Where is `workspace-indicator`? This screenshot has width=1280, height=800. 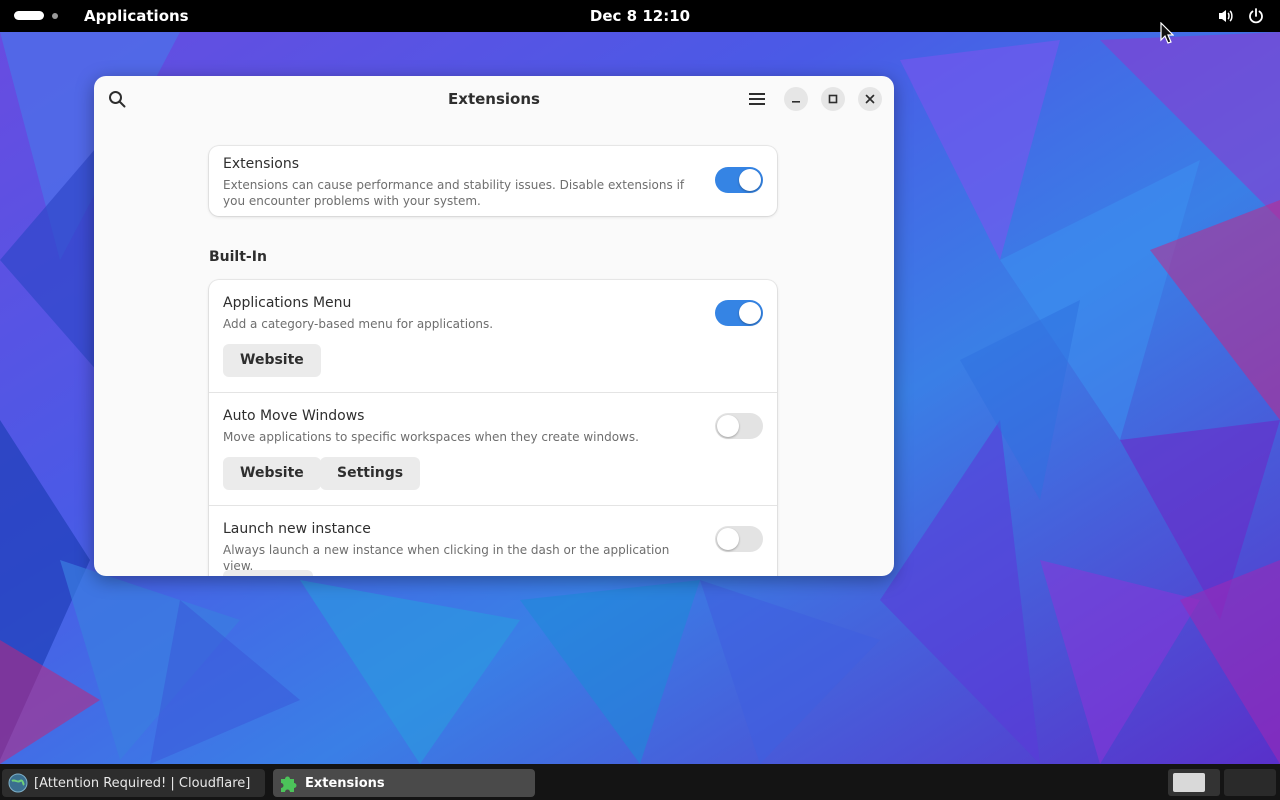 workspace-indicator is located at coordinates (36, 15).